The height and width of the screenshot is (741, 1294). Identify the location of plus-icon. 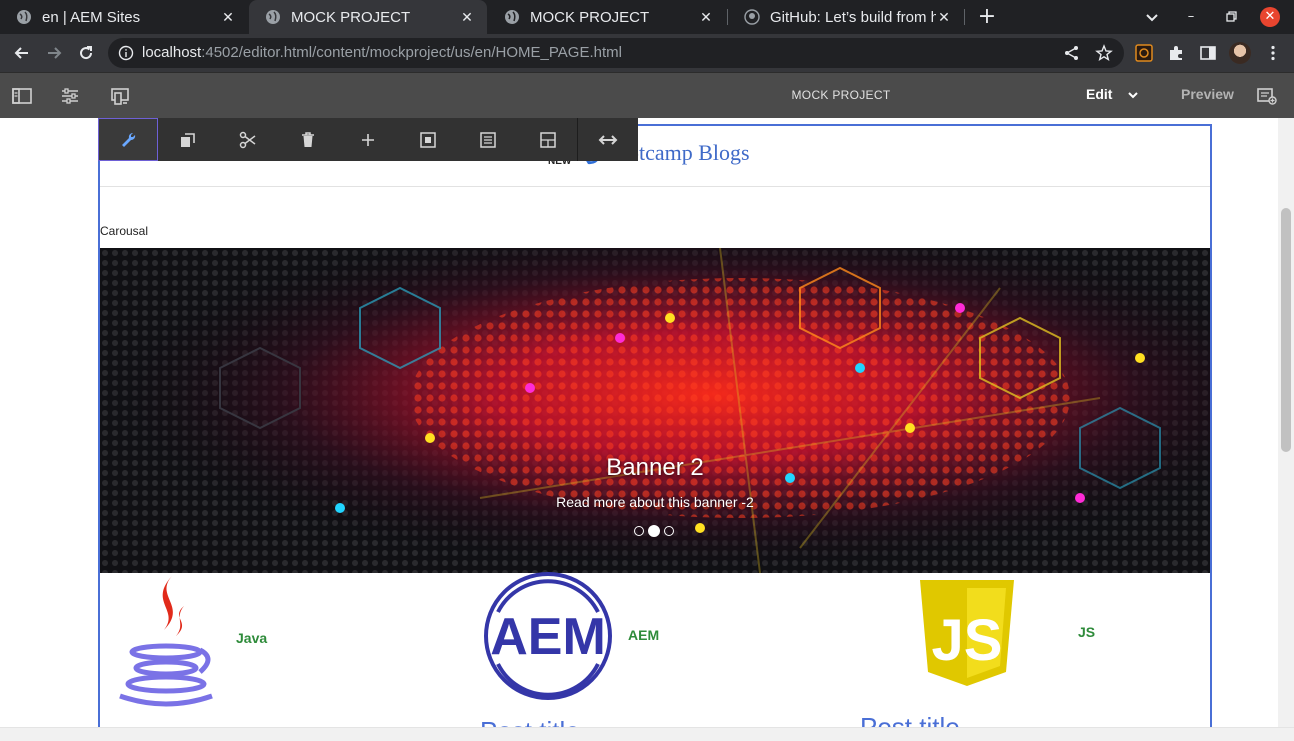
(368, 139).